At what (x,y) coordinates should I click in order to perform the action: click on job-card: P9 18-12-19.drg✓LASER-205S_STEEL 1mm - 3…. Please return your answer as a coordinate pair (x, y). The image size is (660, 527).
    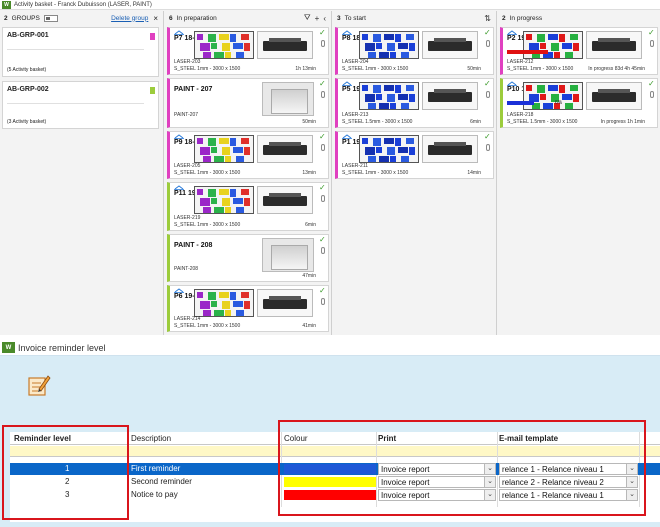
    Looking at the image, I should click on (248, 155).